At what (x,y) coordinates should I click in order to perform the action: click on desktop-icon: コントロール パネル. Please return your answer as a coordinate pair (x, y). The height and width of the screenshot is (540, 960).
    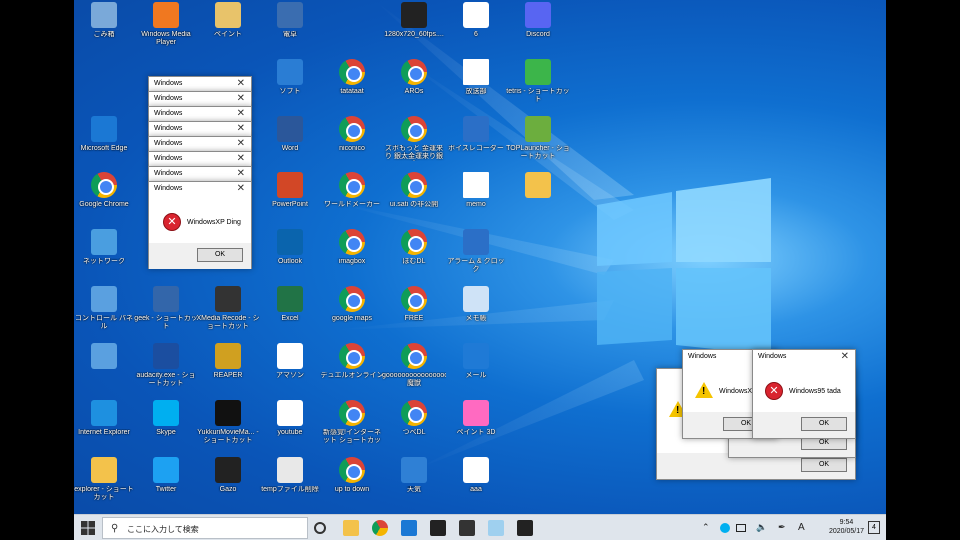
    Looking at the image, I should click on (105, 314).